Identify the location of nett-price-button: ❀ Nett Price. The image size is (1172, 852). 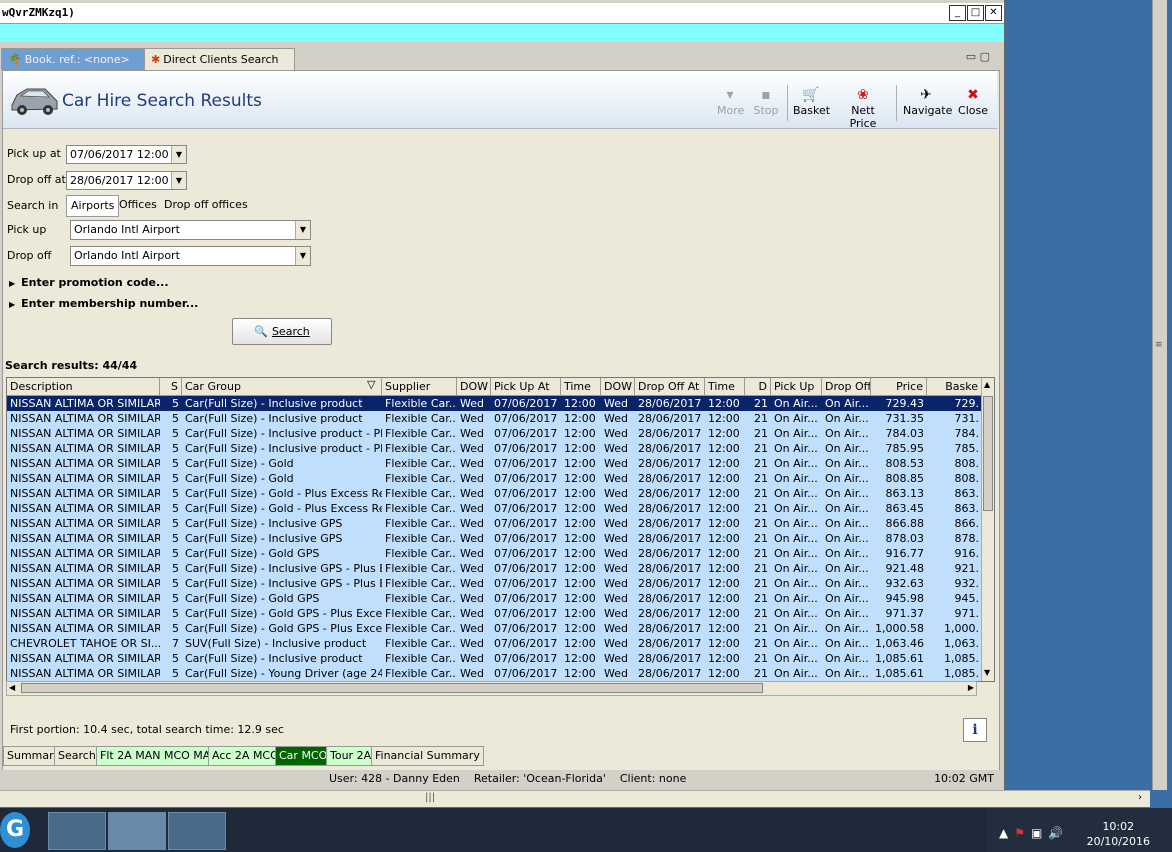
(863, 108).